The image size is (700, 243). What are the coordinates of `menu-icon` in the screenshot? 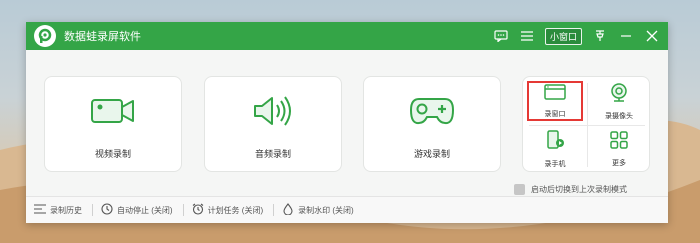 It's located at (527, 36).